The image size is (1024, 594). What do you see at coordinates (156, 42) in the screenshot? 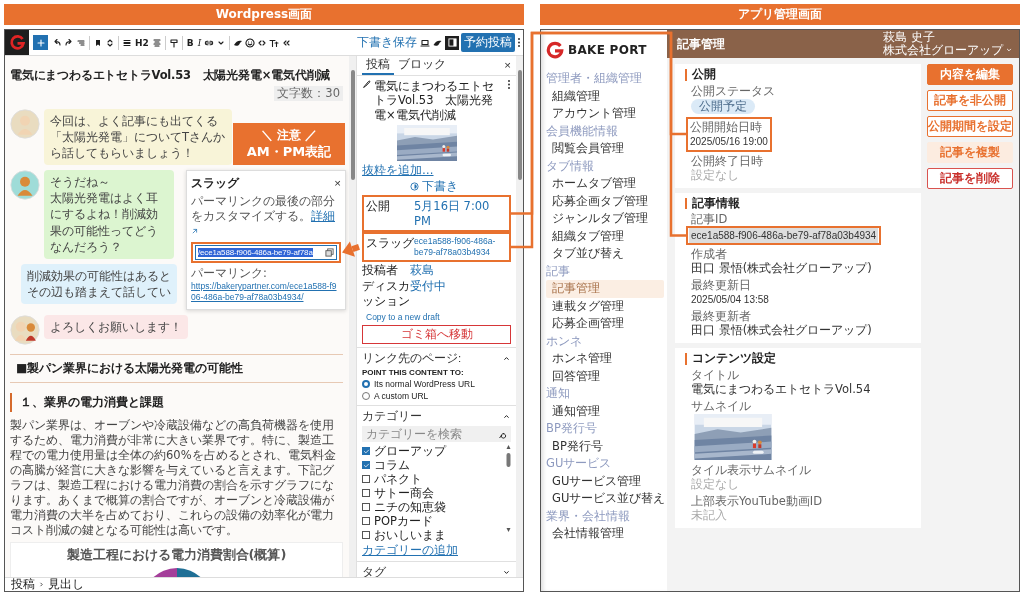
I see `text-lines-icon` at bounding box center [156, 42].